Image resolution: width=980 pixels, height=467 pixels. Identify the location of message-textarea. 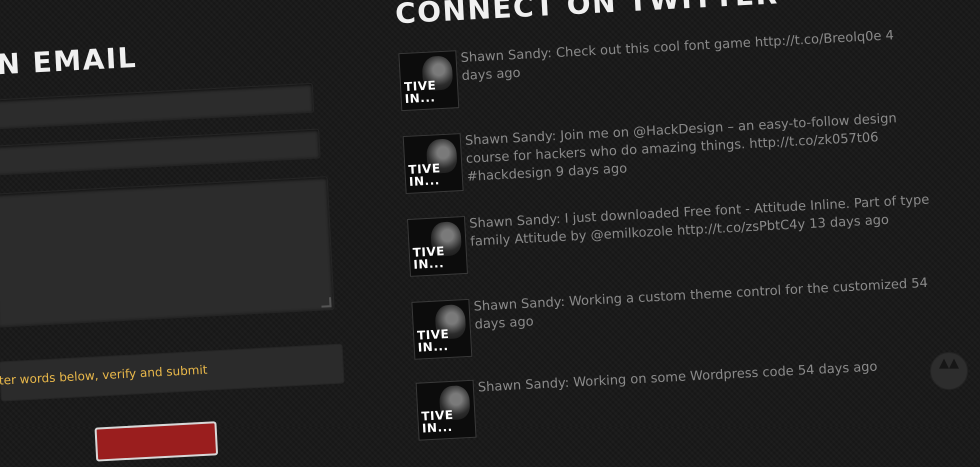
(167, 252).